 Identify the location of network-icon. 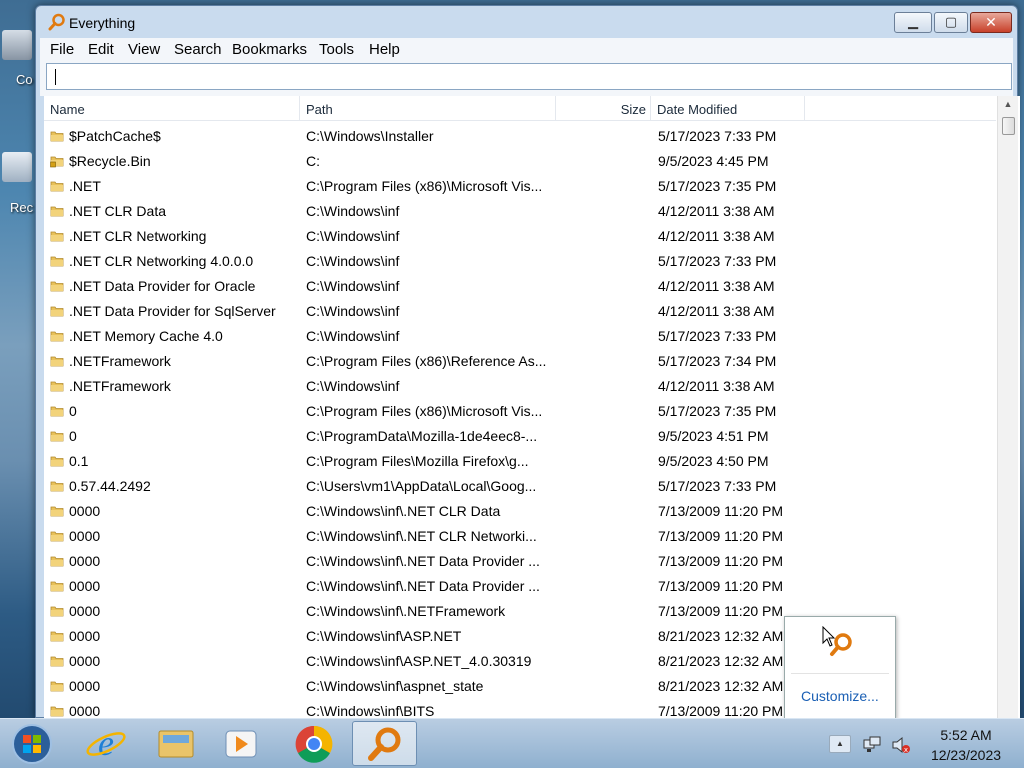
(872, 745).